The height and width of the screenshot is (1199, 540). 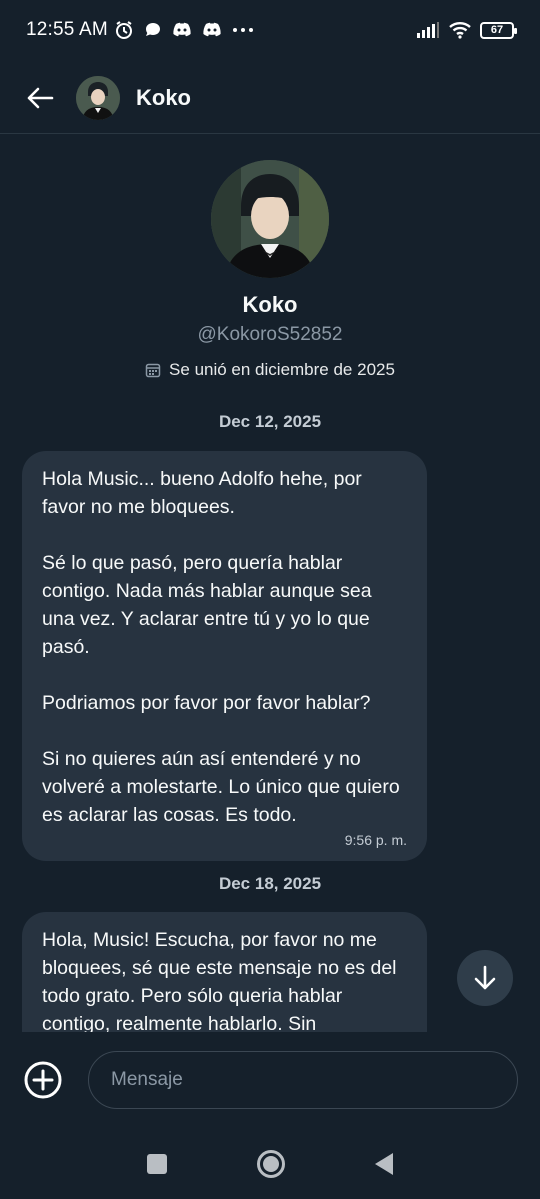 I want to click on message-timestamp: 9:56 p. m., so click(x=375, y=840).